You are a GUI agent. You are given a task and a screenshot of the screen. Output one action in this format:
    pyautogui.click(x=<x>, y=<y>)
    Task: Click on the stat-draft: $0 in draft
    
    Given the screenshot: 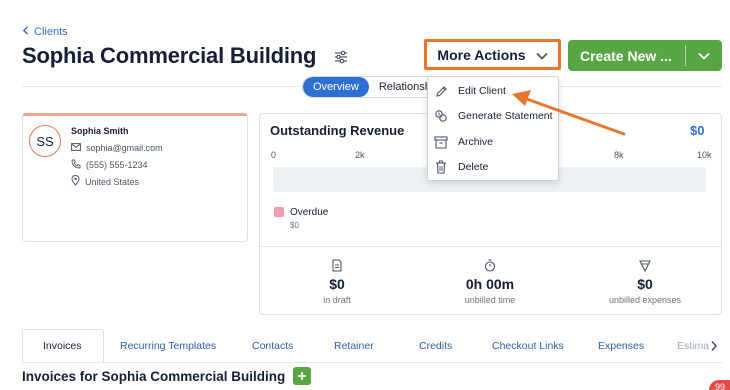 What is the action you would take?
    pyautogui.click(x=337, y=281)
    